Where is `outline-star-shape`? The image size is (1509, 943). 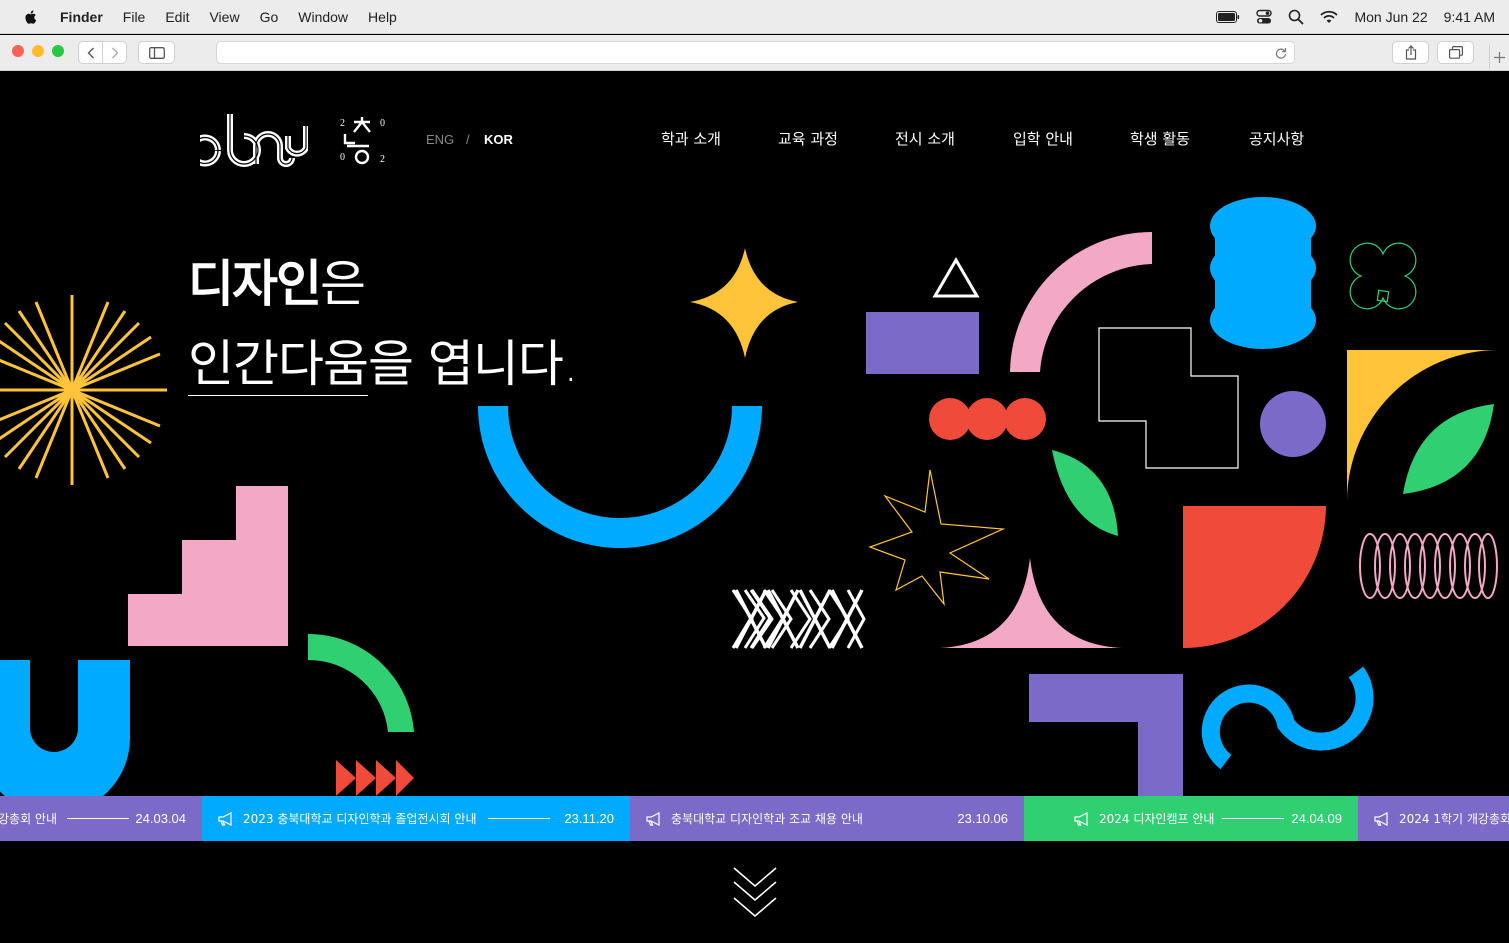
outline-star-shape is located at coordinates (937, 538).